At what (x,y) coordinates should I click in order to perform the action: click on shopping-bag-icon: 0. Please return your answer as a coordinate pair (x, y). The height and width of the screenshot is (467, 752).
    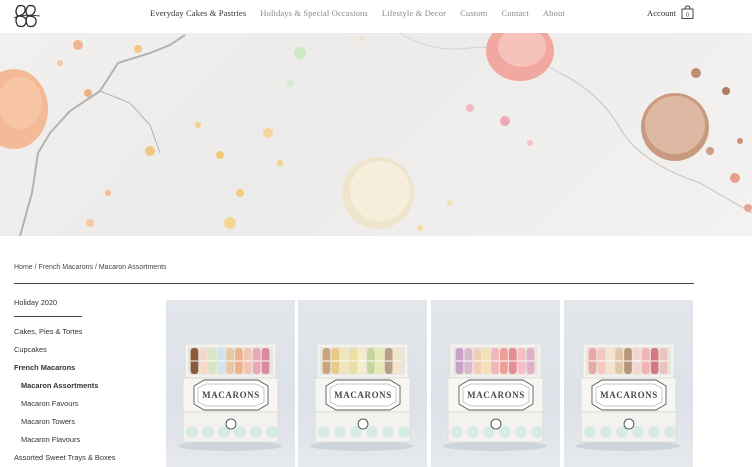
    Looking at the image, I should click on (687, 12).